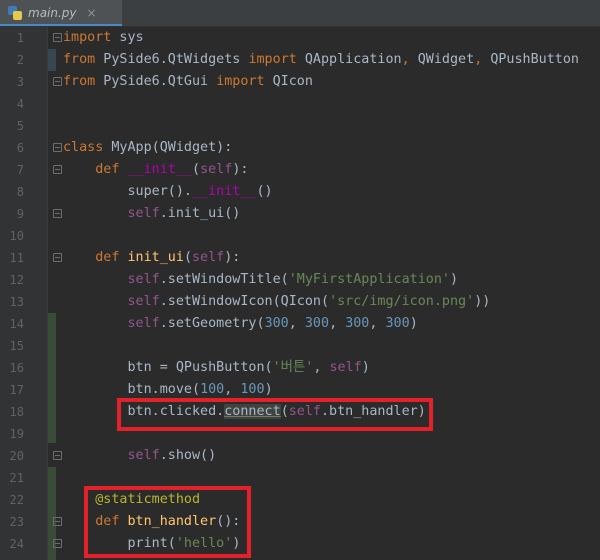 Image resolution: width=600 pixels, height=560 pixels. I want to click on line-number: 1, so click(20, 38).